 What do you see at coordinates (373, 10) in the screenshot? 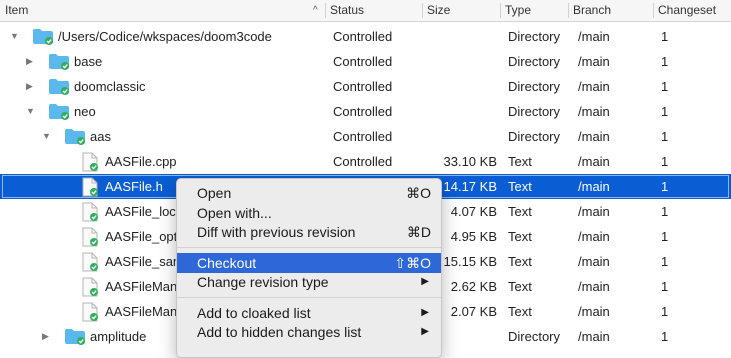
I see `column-status: Status` at bounding box center [373, 10].